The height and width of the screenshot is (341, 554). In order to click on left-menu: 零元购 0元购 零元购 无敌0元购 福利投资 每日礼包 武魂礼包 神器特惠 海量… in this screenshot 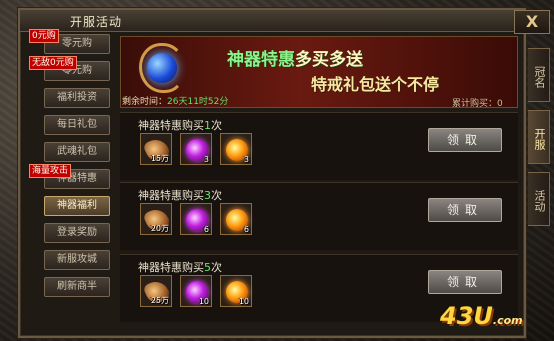, I will do `click(68, 166)`.